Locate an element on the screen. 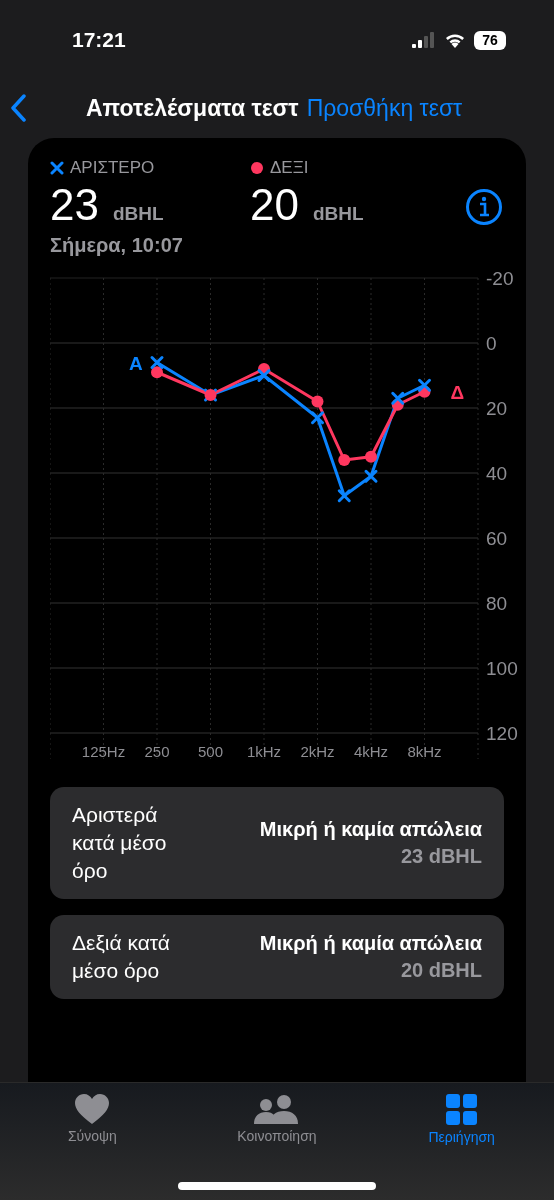  summary-label: Αριστερά κατά μέσο όρο is located at coordinates (120, 843).